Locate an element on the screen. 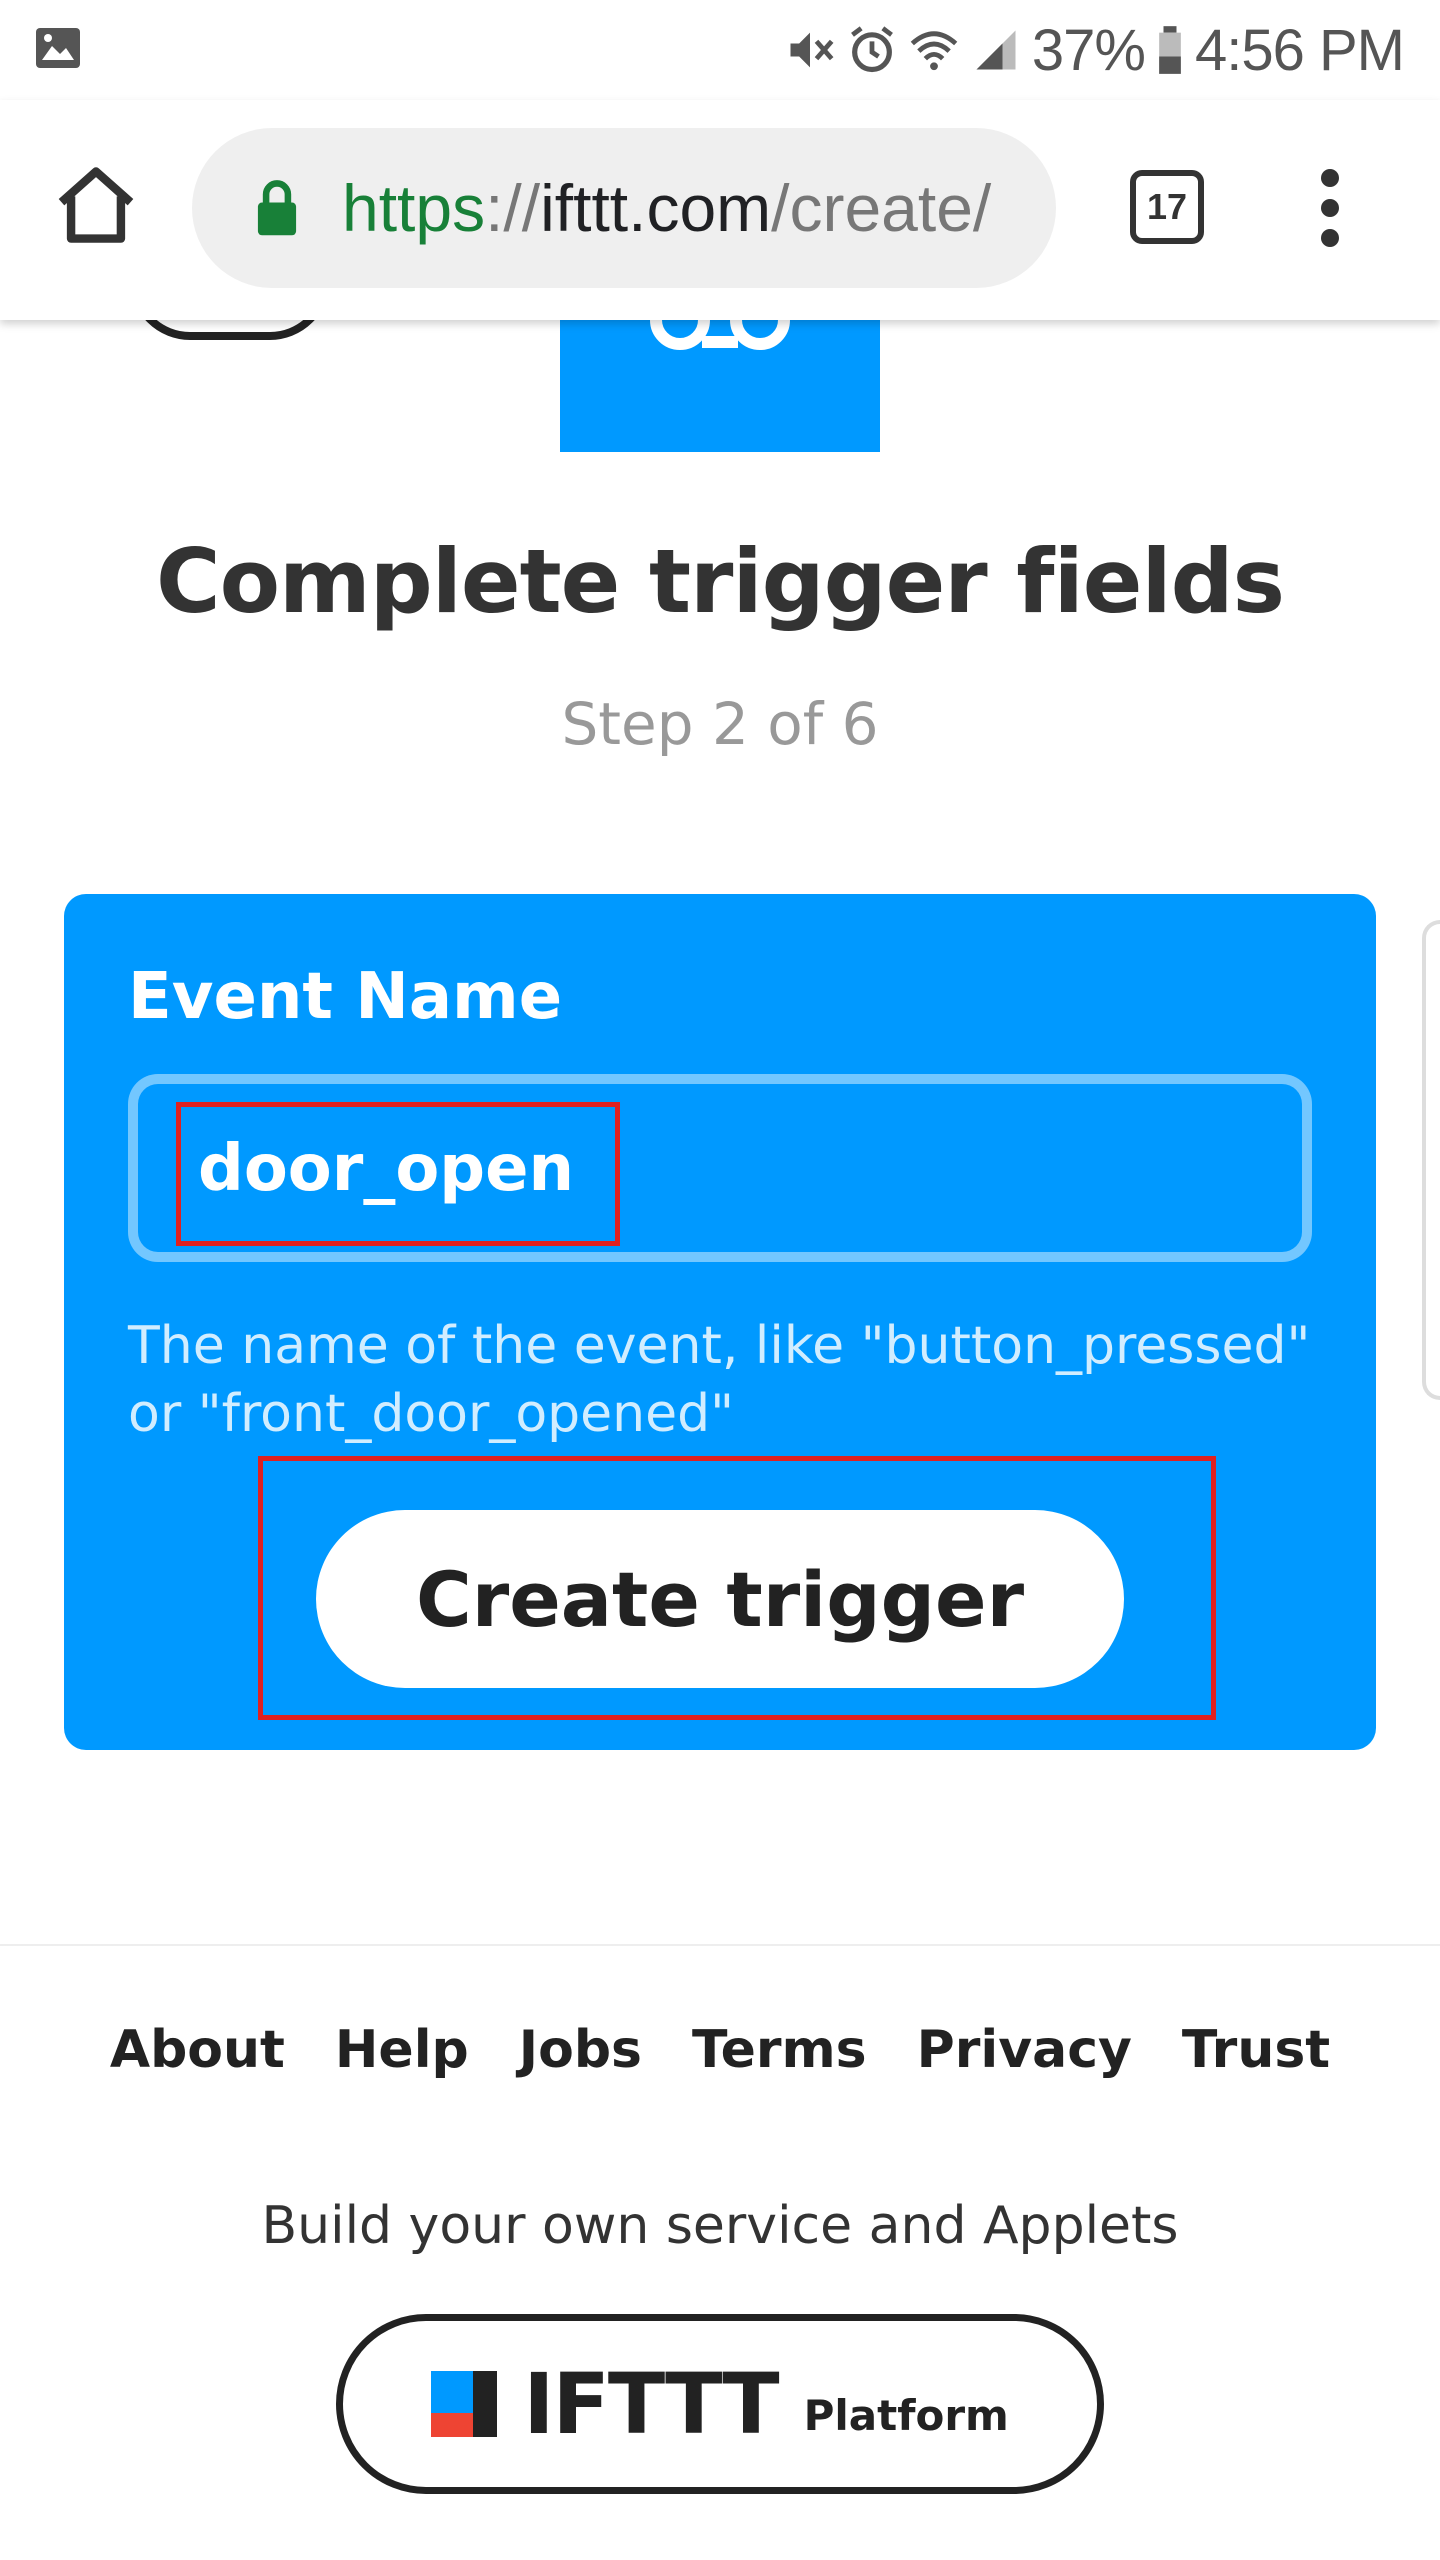  platform-brand: IFTTT is located at coordinates (651, 2404).